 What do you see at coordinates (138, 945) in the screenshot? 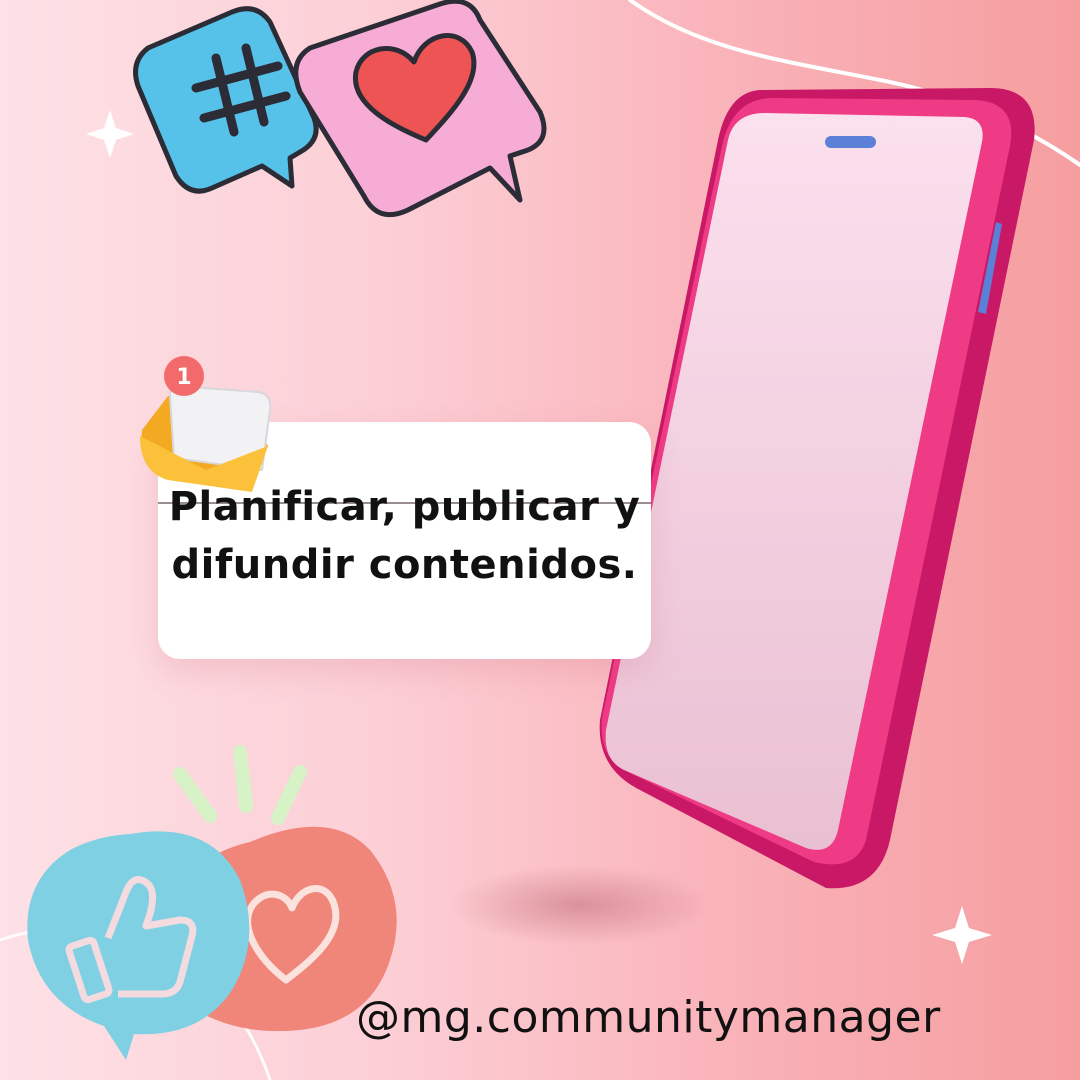
I see `thumbs-up-bubble-icon` at bounding box center [138, 945].